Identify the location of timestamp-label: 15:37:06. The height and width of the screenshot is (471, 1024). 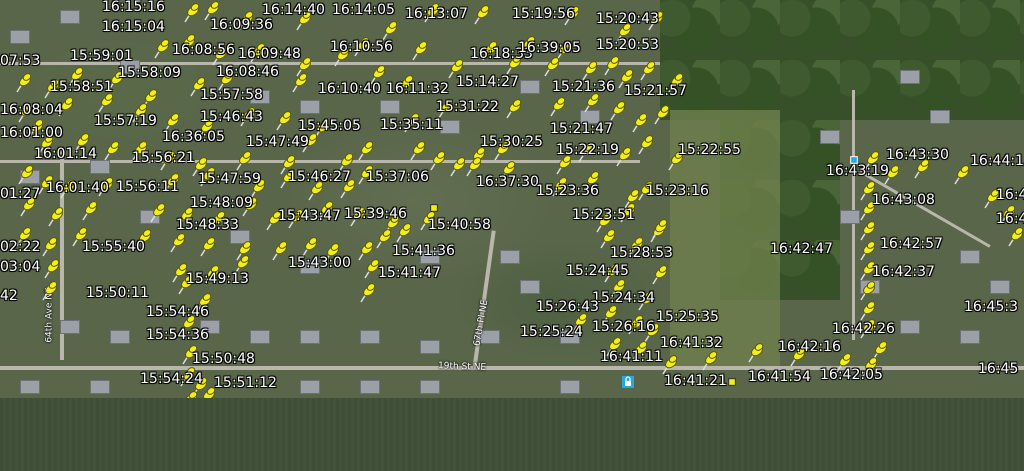
(397, 177).